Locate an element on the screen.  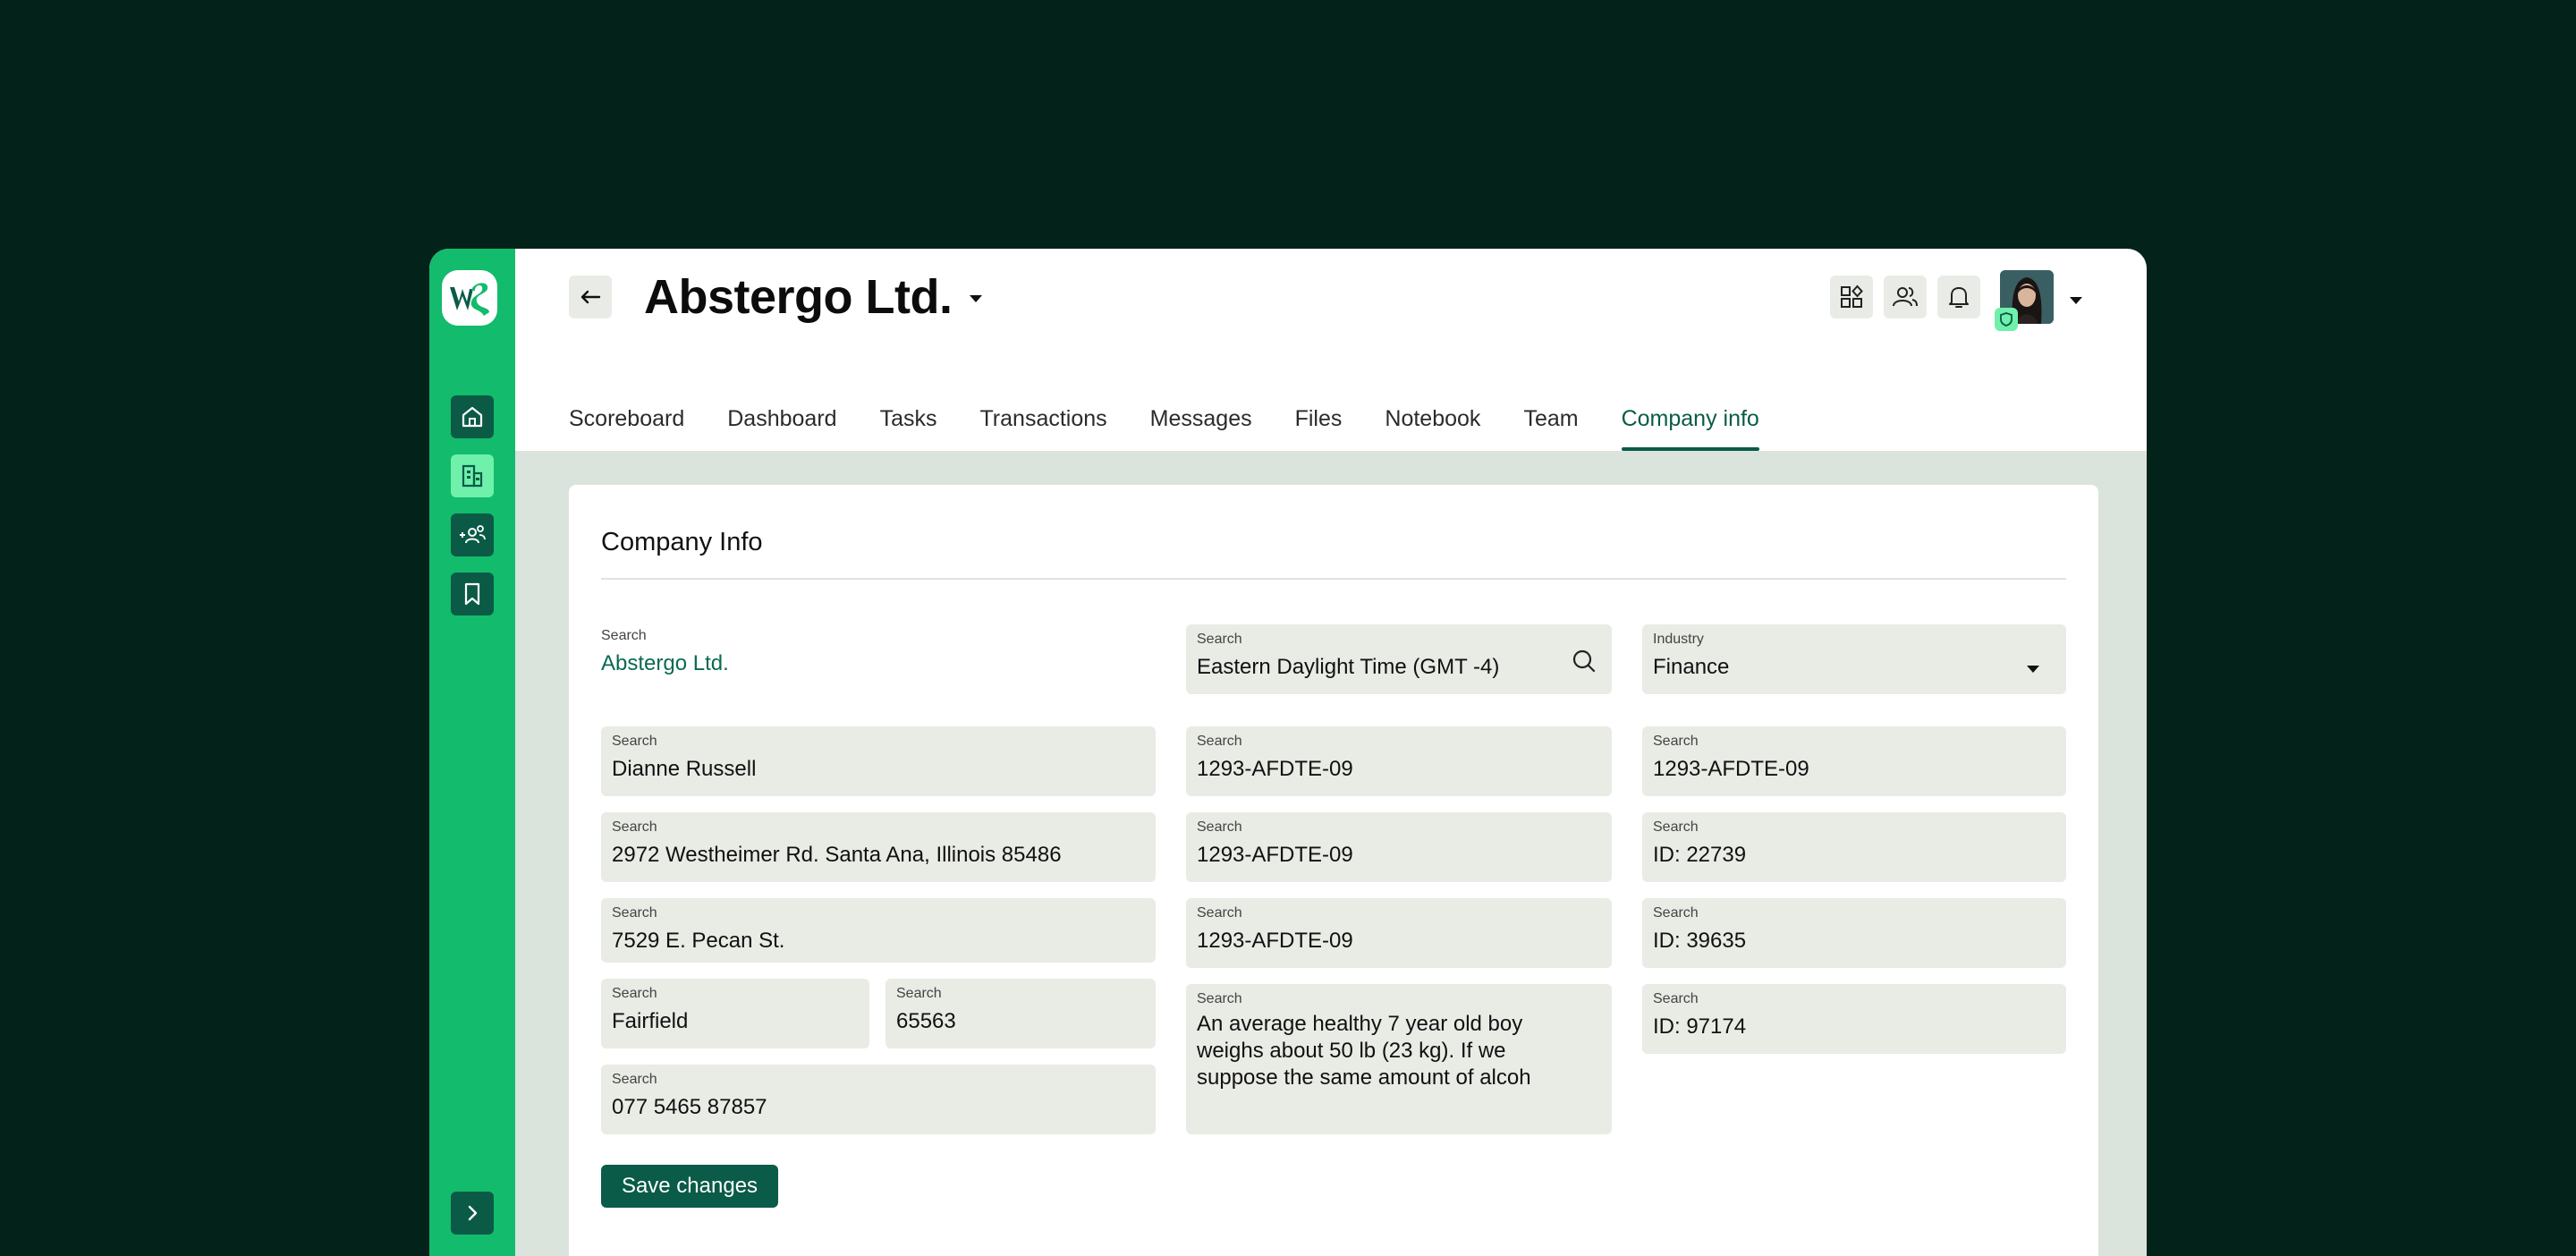
app-logo is located at coordinates (469, 298).